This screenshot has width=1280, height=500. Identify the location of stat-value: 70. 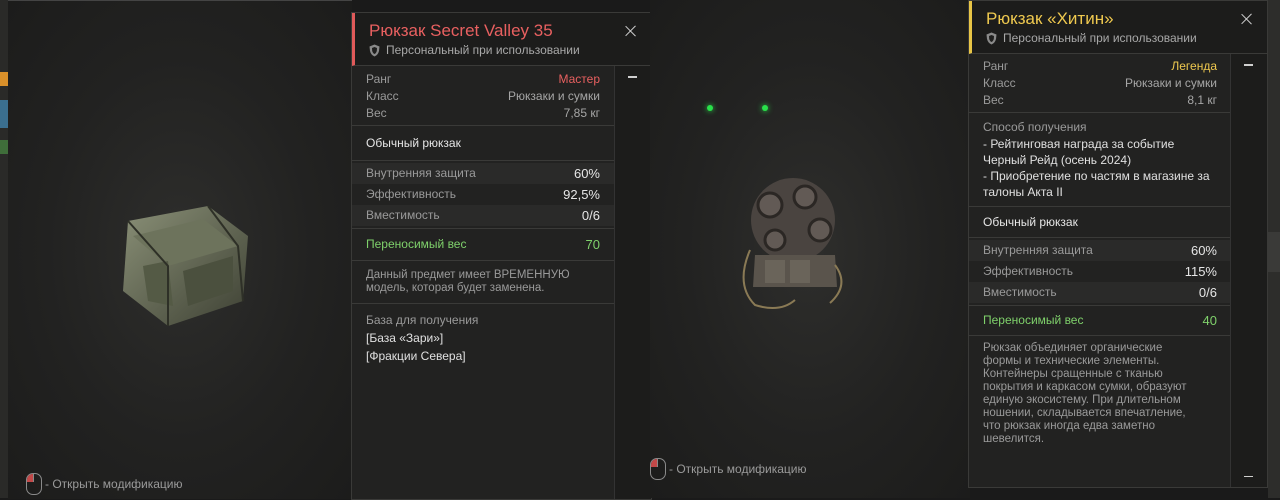
(592, 244).